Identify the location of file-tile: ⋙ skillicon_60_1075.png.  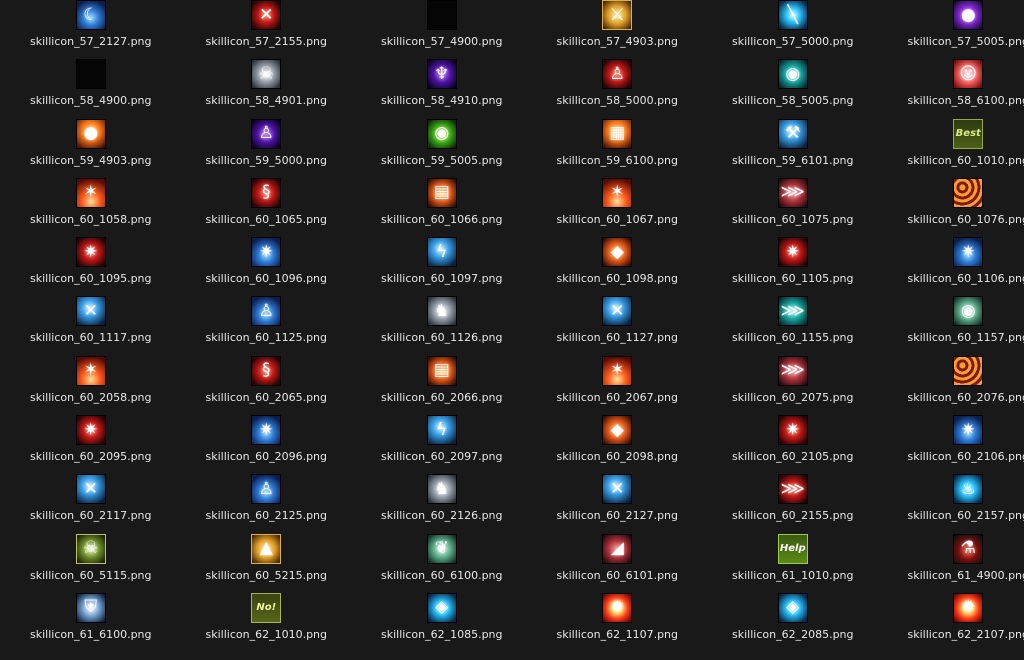
(793, 196).